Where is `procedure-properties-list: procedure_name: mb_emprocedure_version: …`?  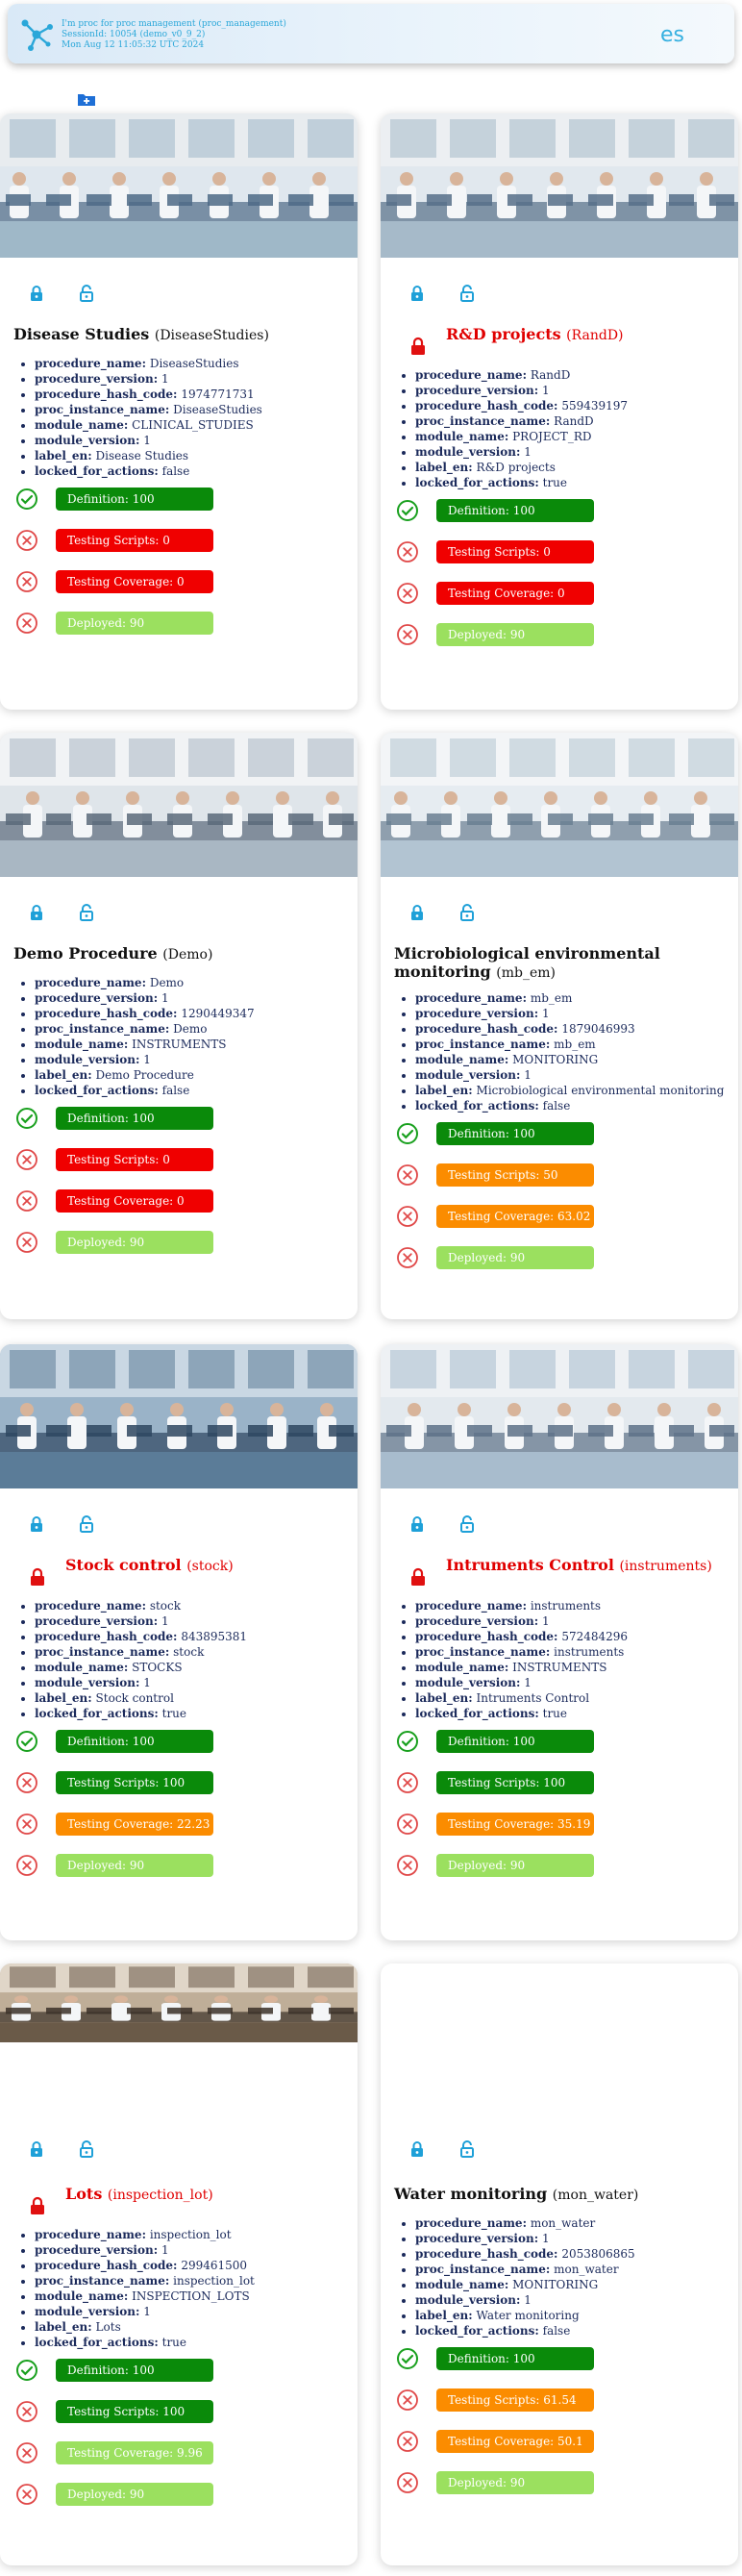 procedure-properties-list: procedure_name: mb_emprocedure_version: … is located at coordinates (565, 1051).